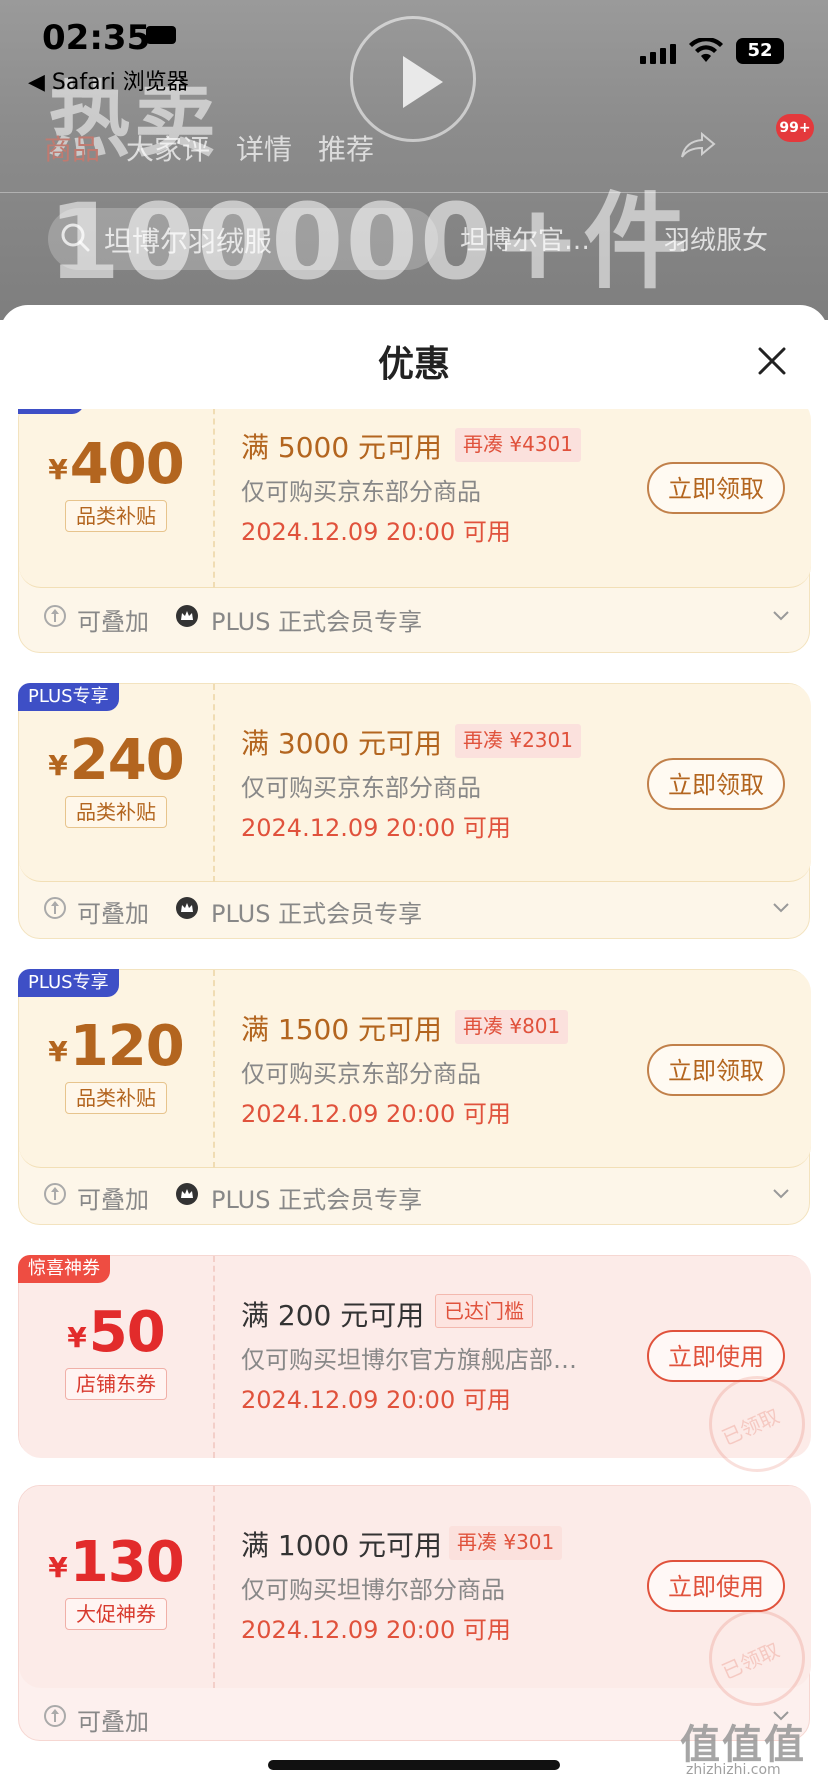 The height and width of the screenshot is (1792, 828). What do you see at coordinates (518, 445) in the screenshot?
I see `amount-needed-tag: 再凑 ¥4301` at bounding box center [518, 445].